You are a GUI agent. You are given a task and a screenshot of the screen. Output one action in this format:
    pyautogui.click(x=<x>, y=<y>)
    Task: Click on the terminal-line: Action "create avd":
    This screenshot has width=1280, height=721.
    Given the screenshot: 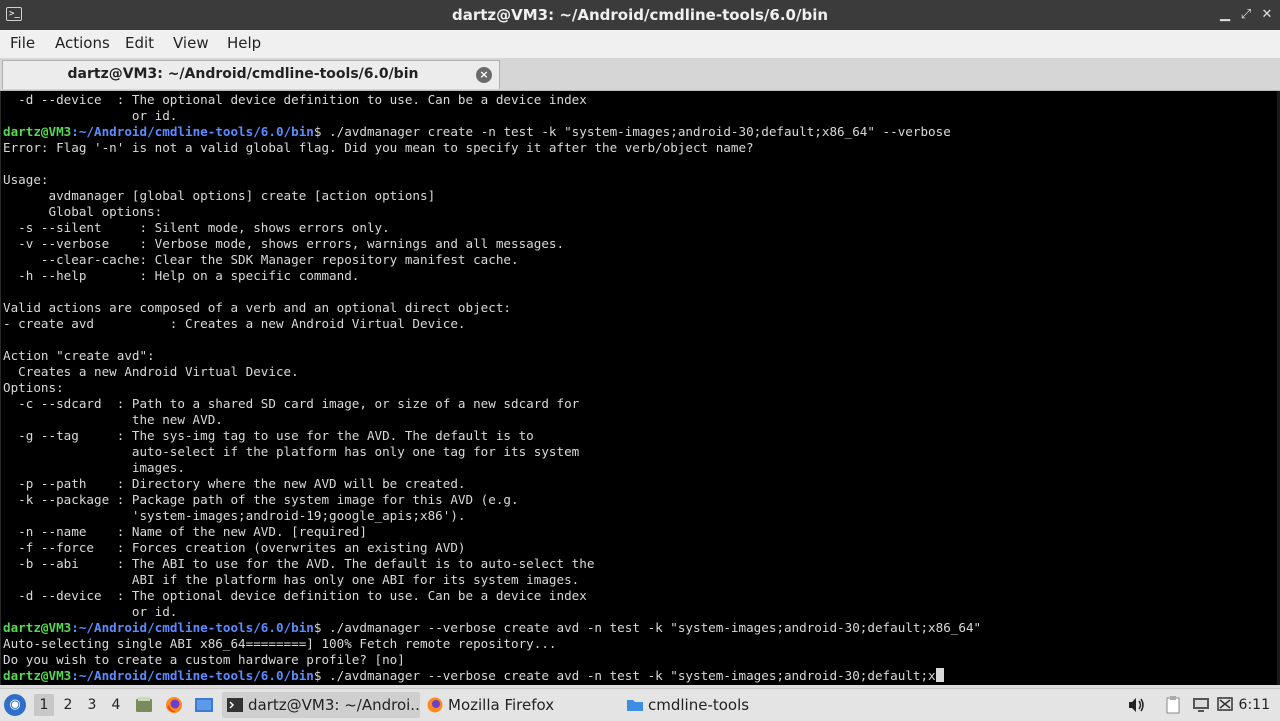 What is the action you would take?
    pyautogui.click(x=492, y=356)
    